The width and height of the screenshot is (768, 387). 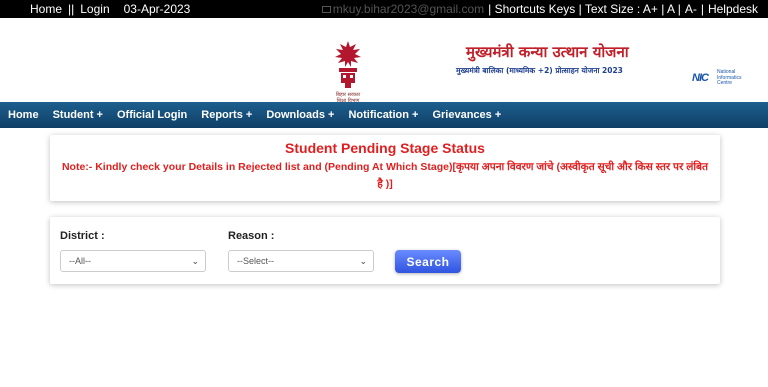 What do you see at coordinates (326, 9) in the screenshot?
I see `envelope-icon` at bounding box center [326, 9].